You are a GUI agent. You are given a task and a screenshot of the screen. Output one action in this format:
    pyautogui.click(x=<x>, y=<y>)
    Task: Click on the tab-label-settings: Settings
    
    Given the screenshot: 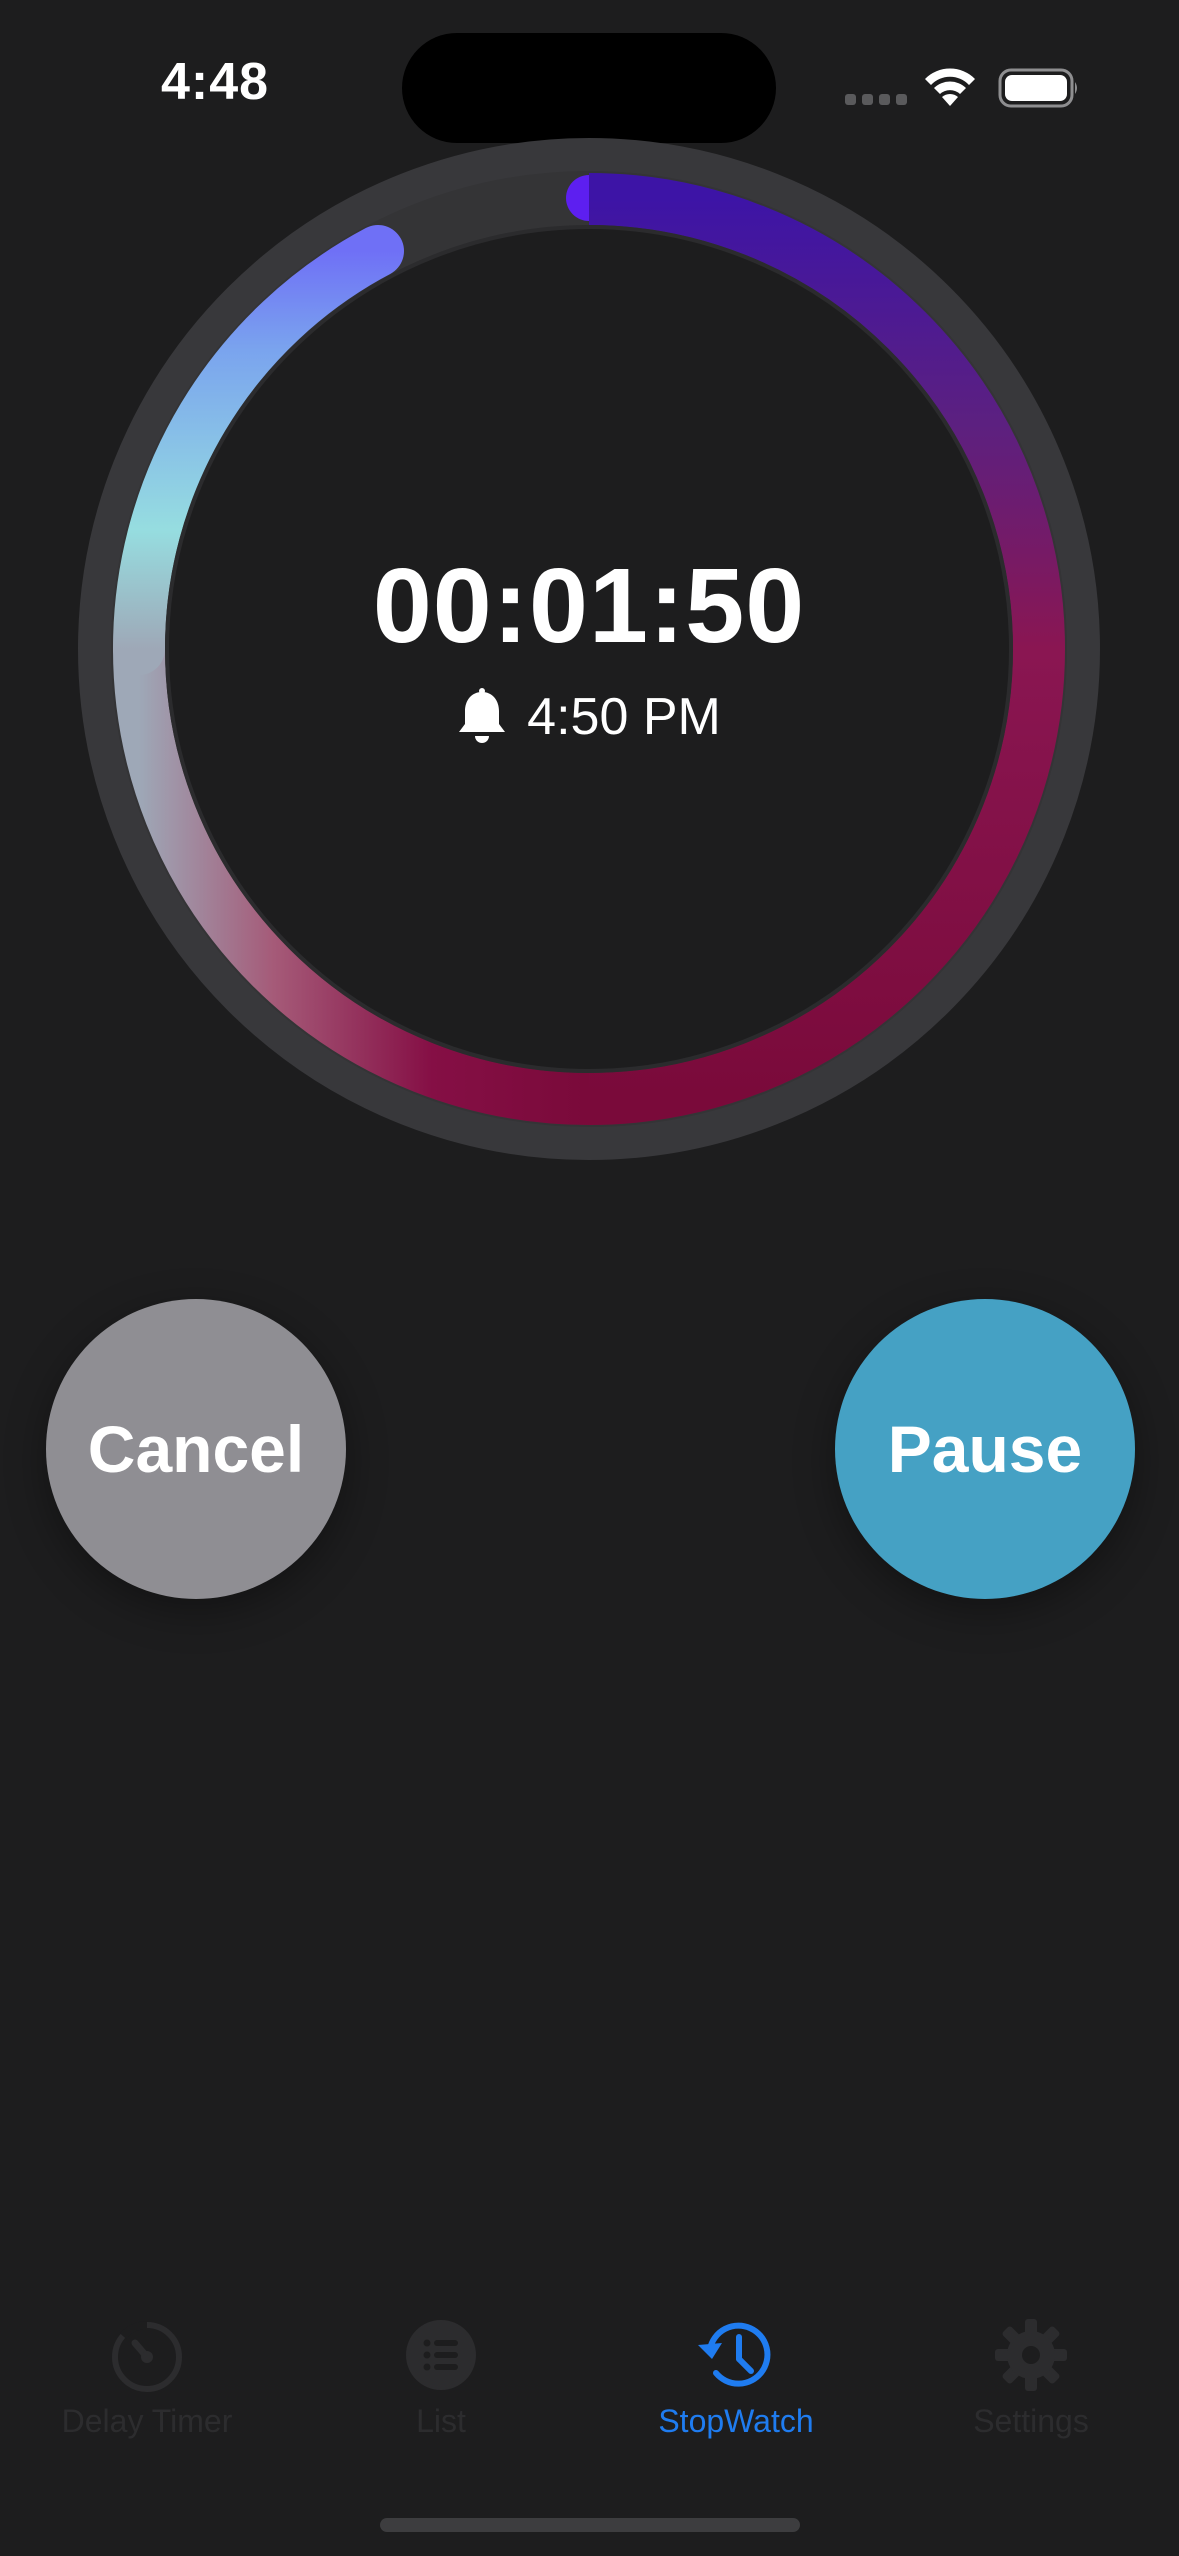 What is the action you would take?
    pyautogui.click(x=1031, y=2421)
    